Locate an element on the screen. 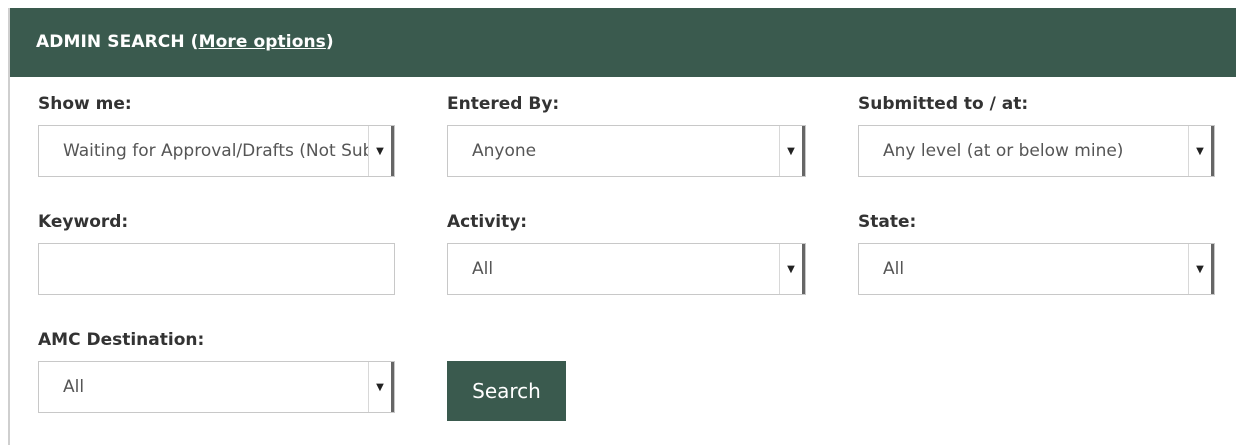  entered-by-select: Anyone ▼ is located at coordinates (626, 151).